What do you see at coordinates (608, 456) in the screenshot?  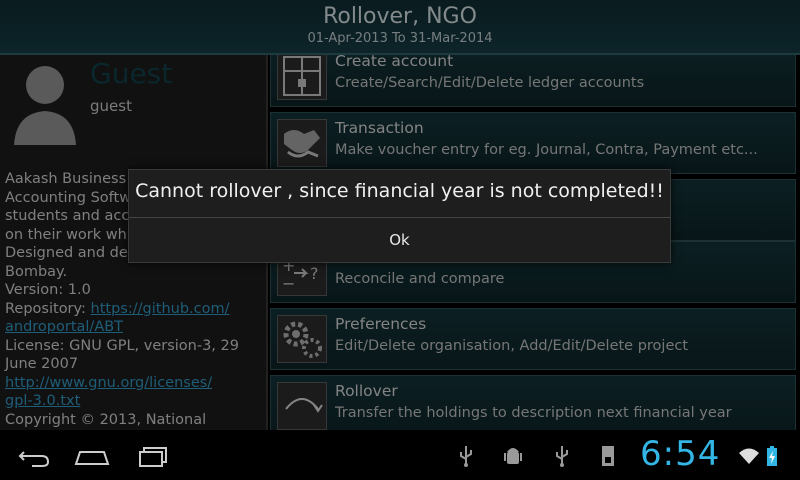 I see `sd-card-icon` at bounding box center [608, 456].